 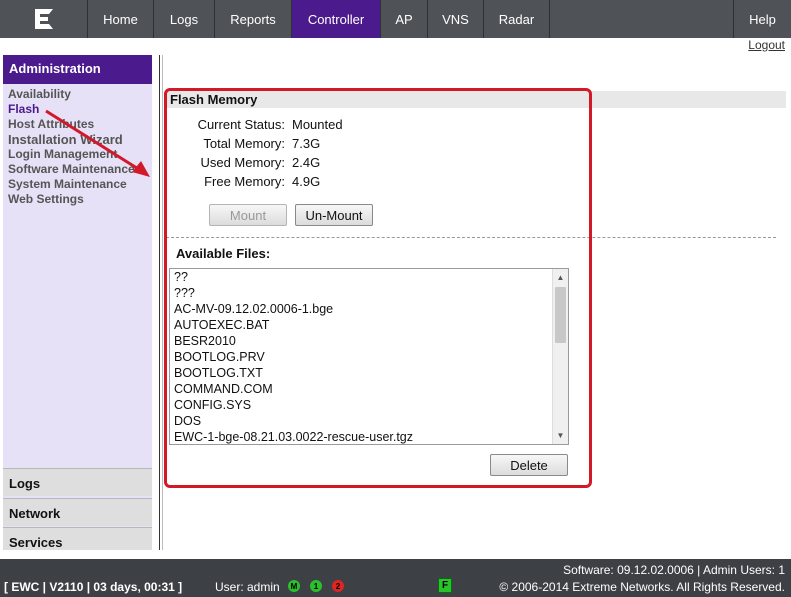 What do you see at coordinates (369, 293) in the screenshot?
I see `file-list-item: ???` at bounding box center [369, 293].